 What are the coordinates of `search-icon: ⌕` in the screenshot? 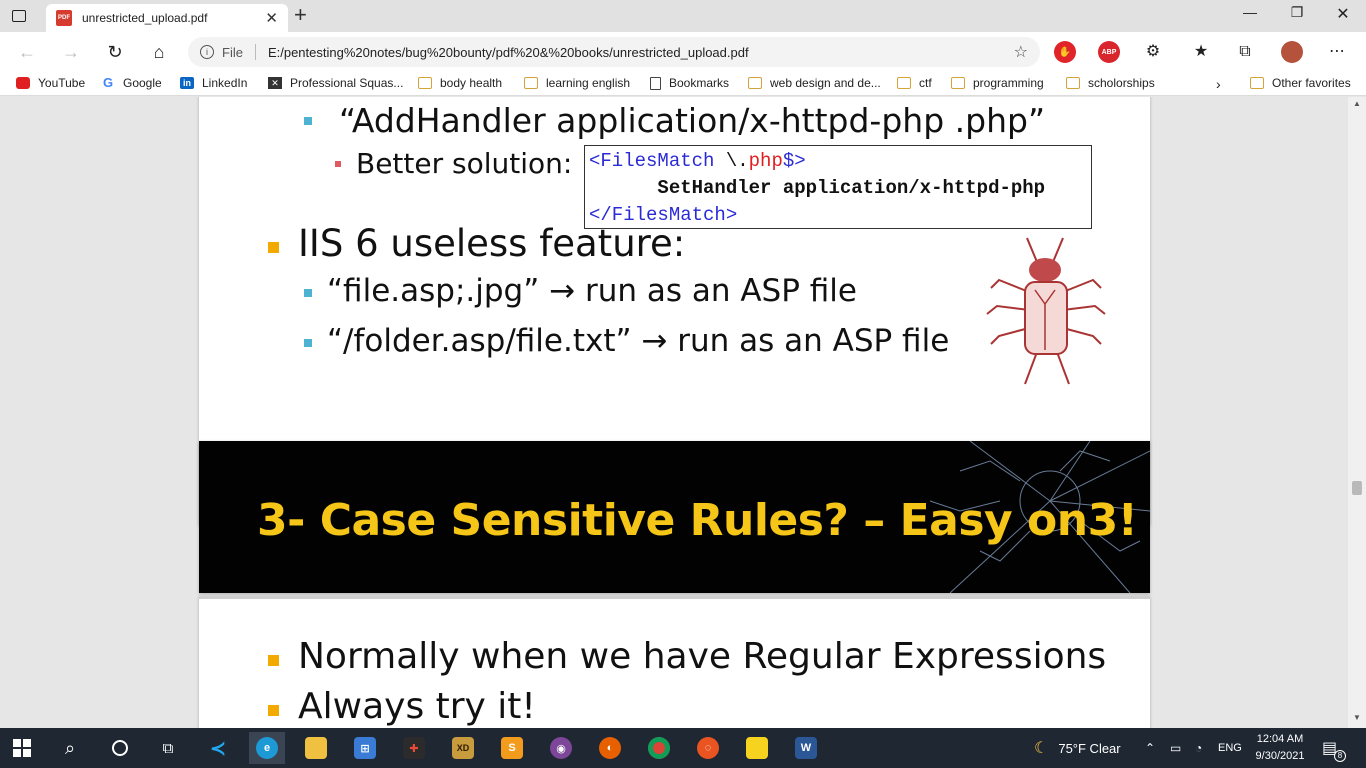 It's located at (70, 748).